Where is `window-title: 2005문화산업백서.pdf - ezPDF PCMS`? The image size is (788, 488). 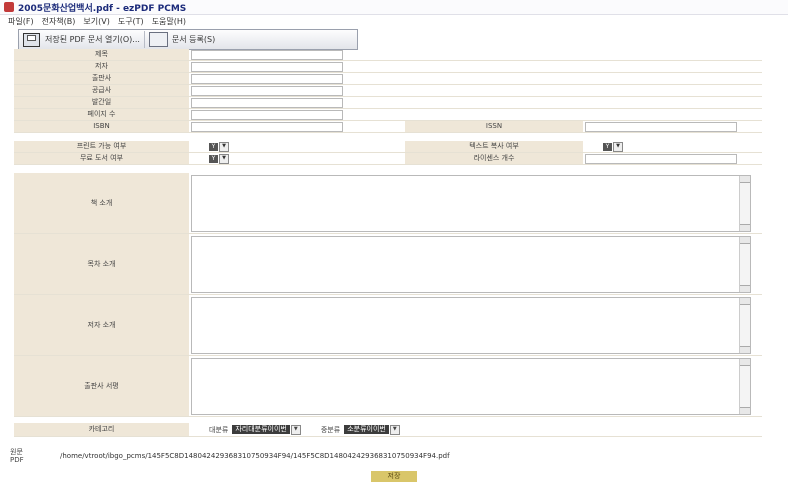 window-title: 2005문화산업백서.pdf - ezPDF PCMS is located at coordinates (102, 8).